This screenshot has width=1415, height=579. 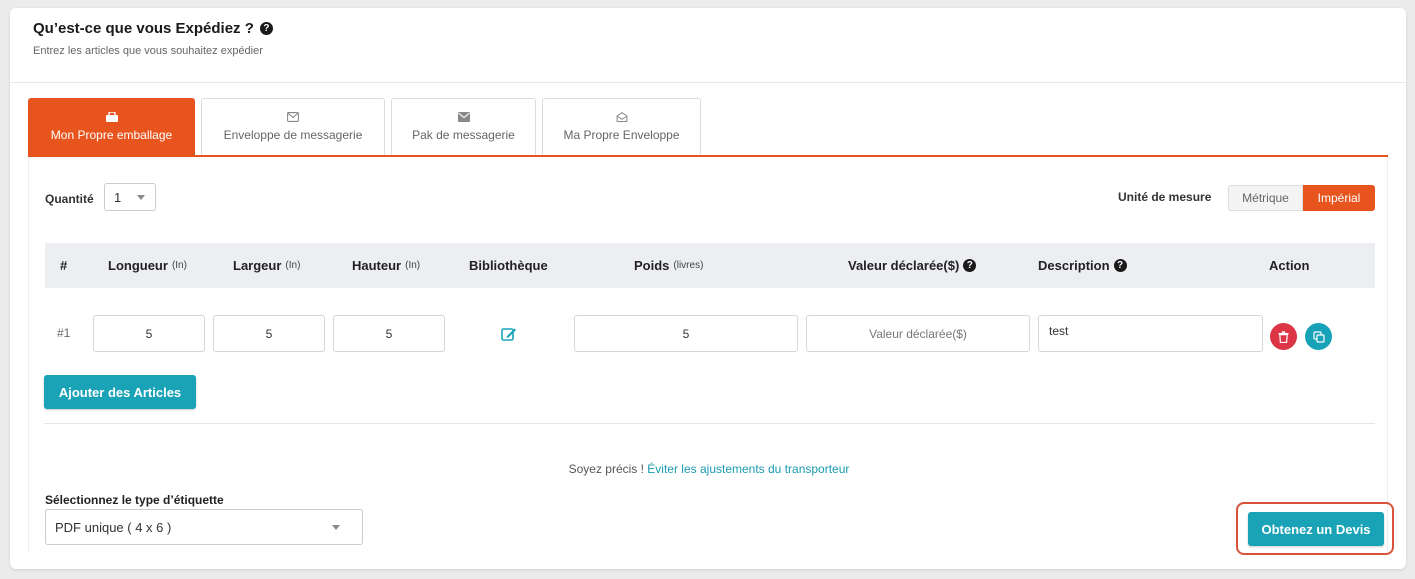 What do you see at coordinates (652, 265) in the screenshot?
I see `col-weight-label: Poids` at bounding box center [652, 265].